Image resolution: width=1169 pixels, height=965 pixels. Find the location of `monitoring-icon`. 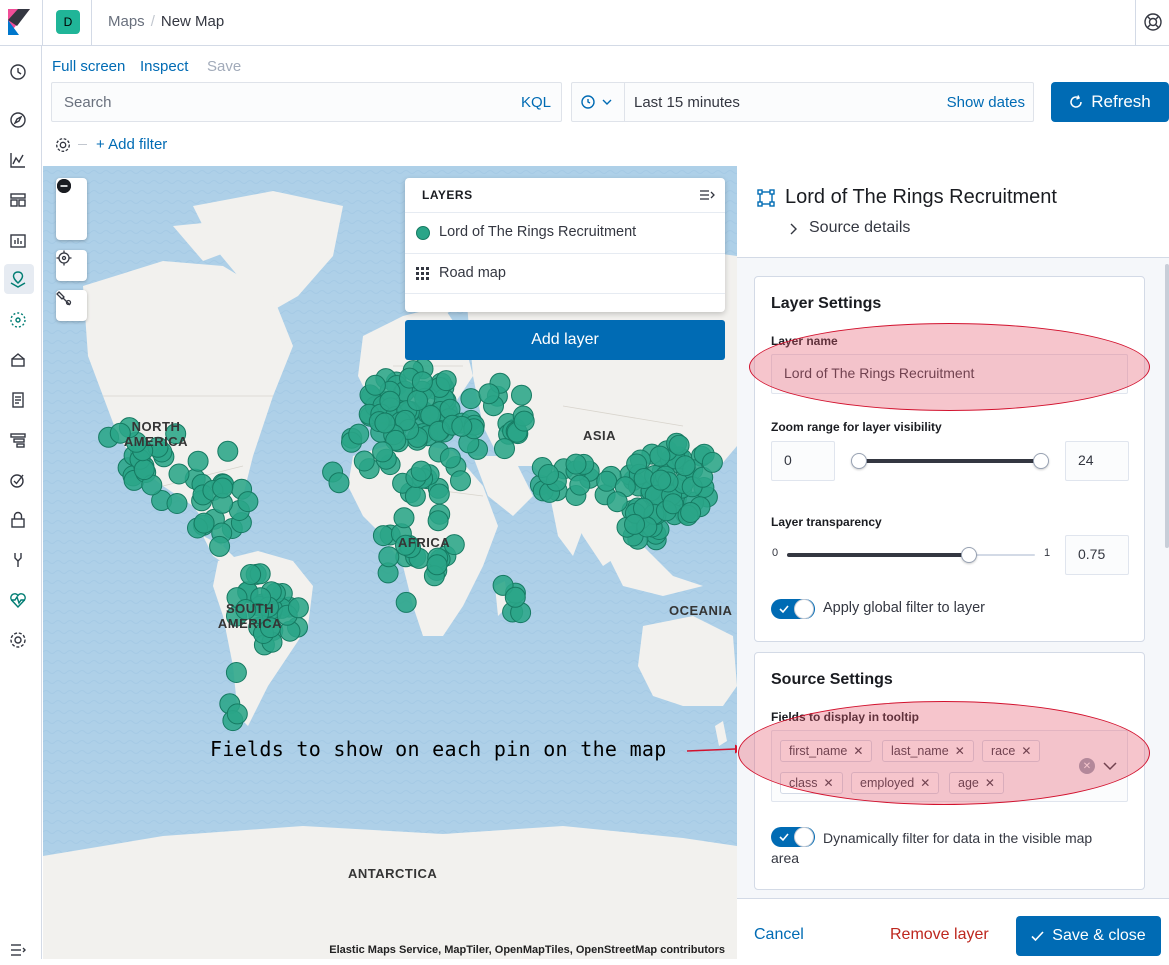

monitoring-icon is located at coordinates (18, 600).